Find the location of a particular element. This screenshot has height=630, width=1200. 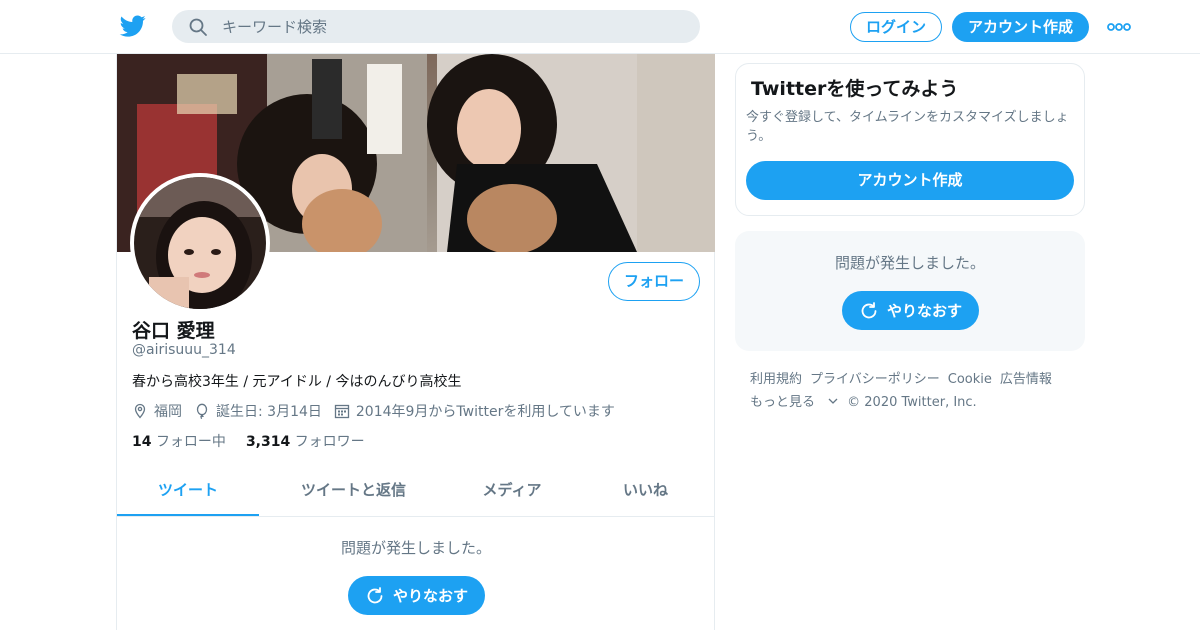

balloon-icon is located at coordinates (202, 411).